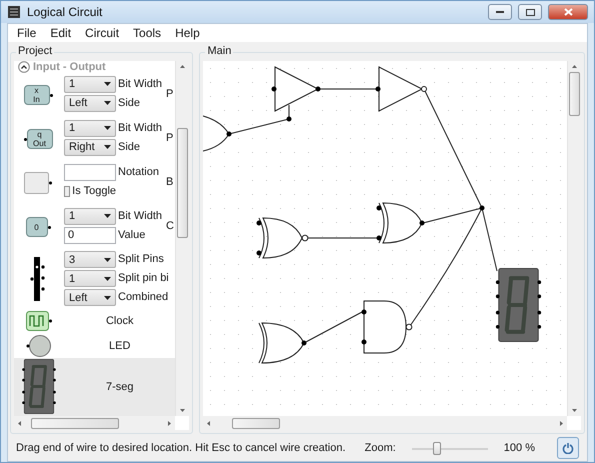 This screenshot has height=463, width=595. I want to click on zoom-label: Zoom:, so click(380, 448).